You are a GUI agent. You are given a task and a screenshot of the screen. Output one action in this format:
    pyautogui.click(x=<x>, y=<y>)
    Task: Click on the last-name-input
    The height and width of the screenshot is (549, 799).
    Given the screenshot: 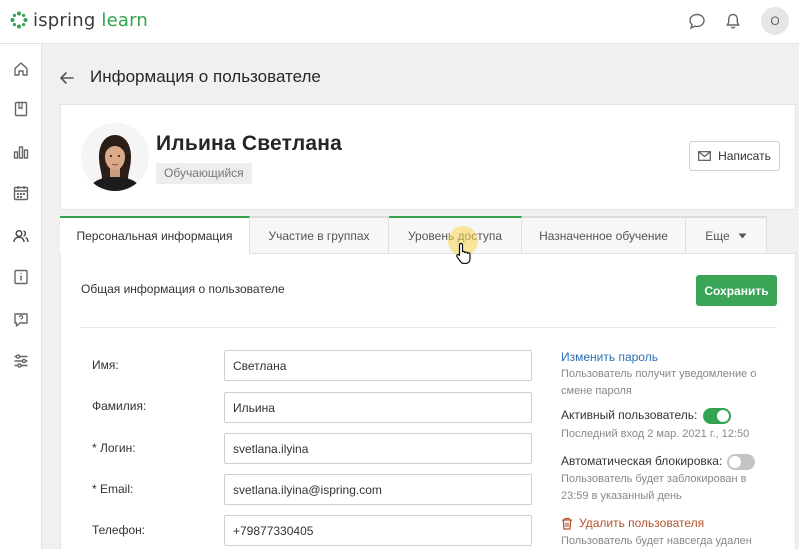 What is the action you would take?
    pyautogui.click(x=378, y=407)
    